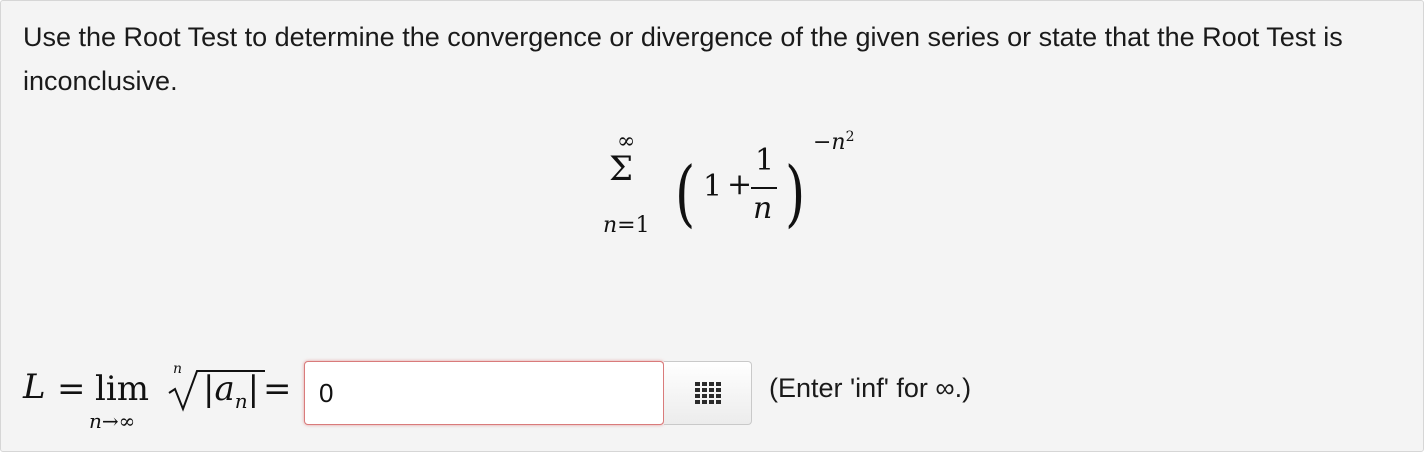  What do you see at coordinates (224, 389) in the screenshot?
I see `a-var: a` at bounding box center [224, 389].